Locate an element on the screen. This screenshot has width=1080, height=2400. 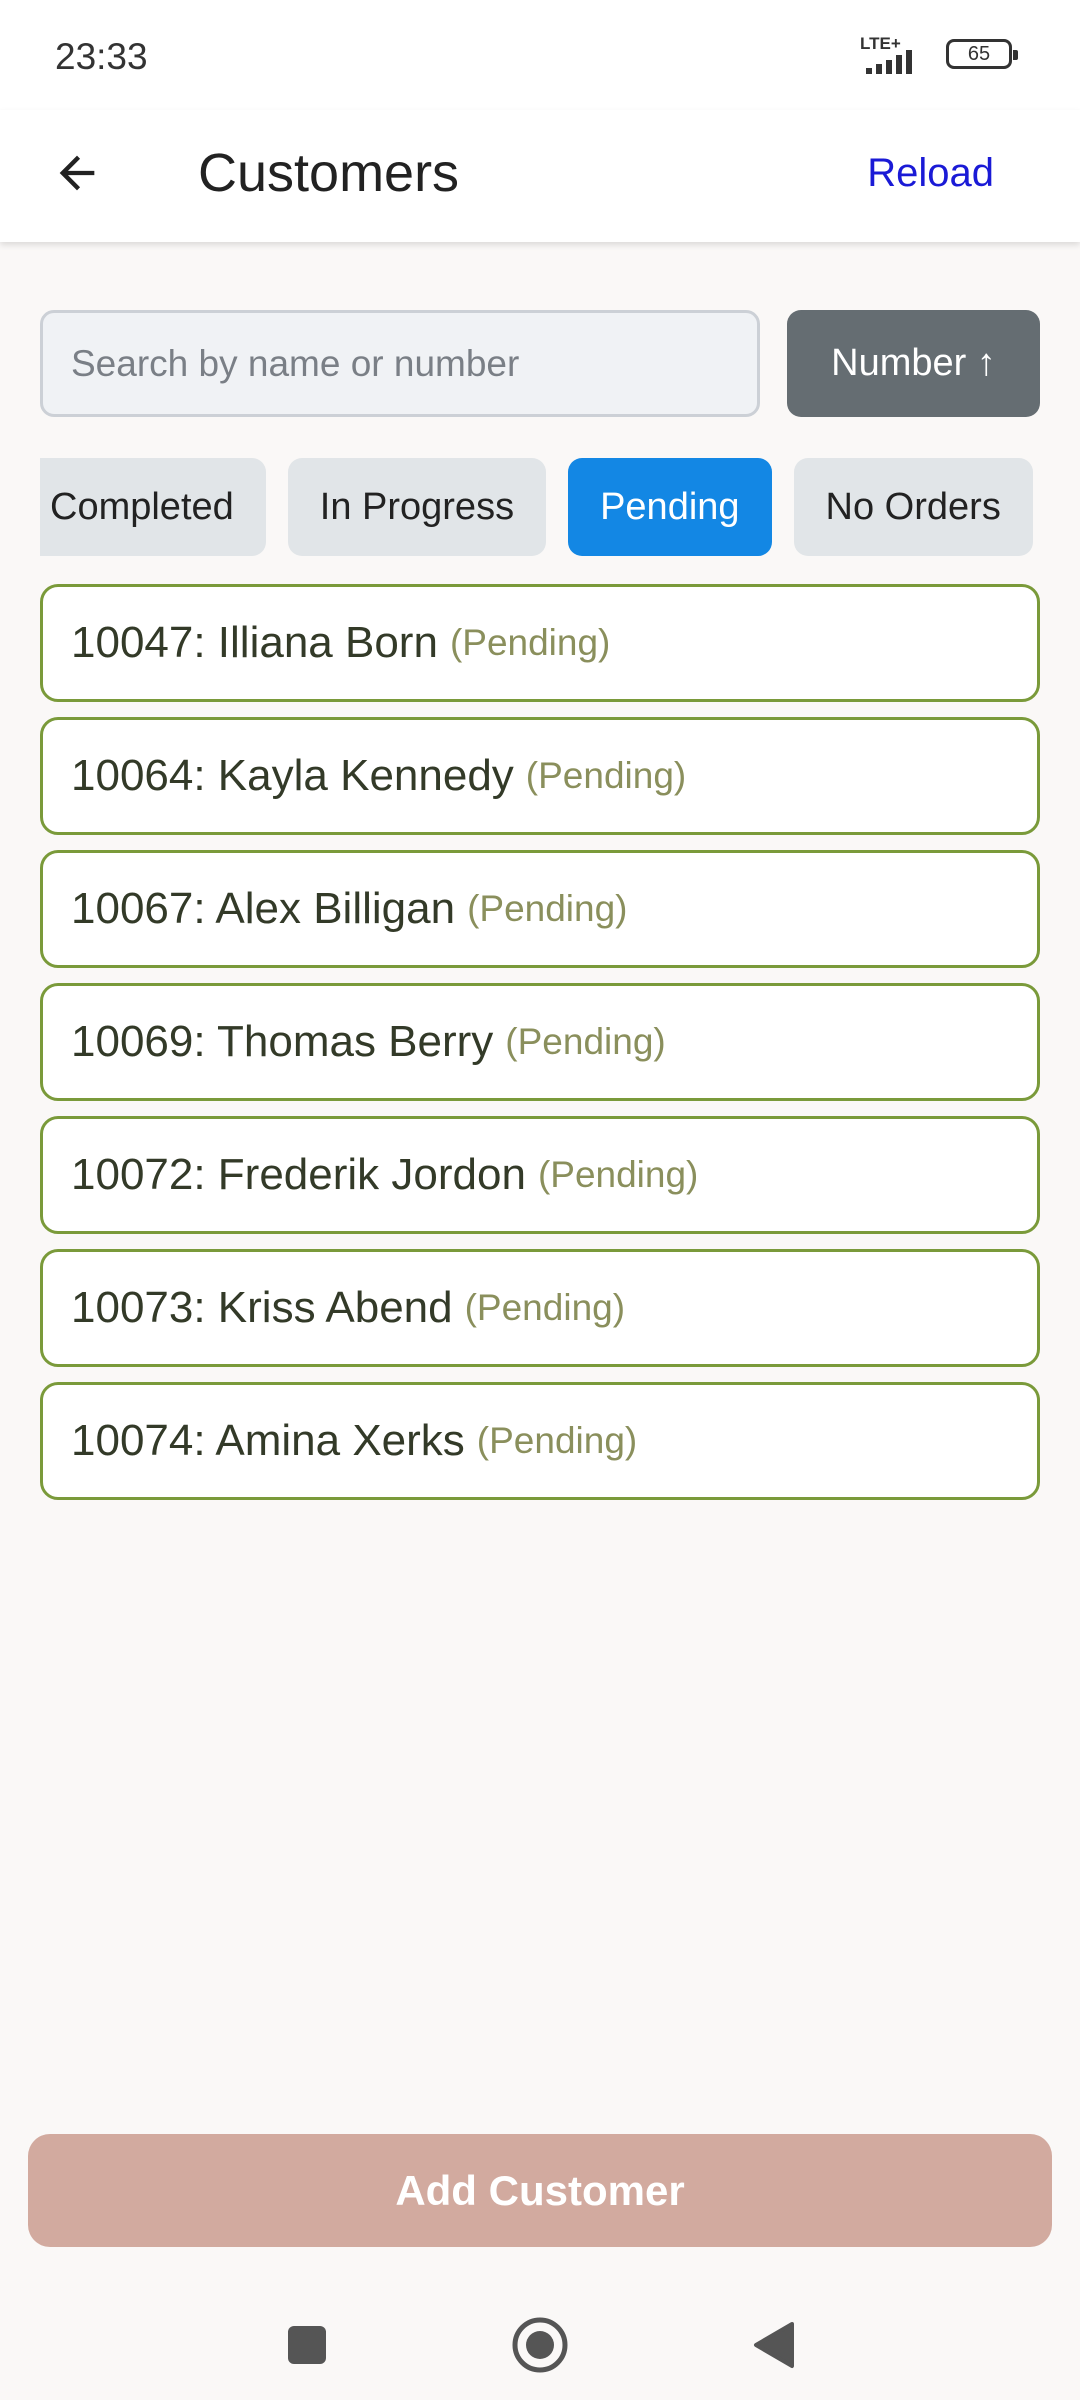
list-item: 10047: Illiana Born (Pending) is located at coordinates (540, 643).